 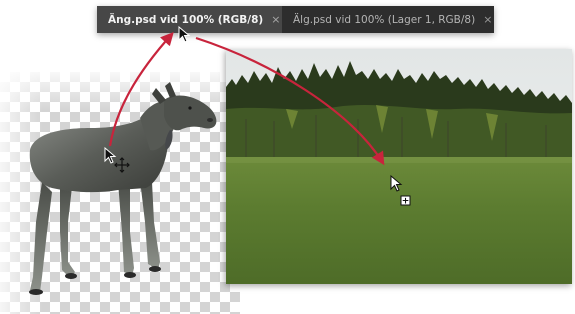 I want to click on drop-badge: +, so click(x=406, y=202).